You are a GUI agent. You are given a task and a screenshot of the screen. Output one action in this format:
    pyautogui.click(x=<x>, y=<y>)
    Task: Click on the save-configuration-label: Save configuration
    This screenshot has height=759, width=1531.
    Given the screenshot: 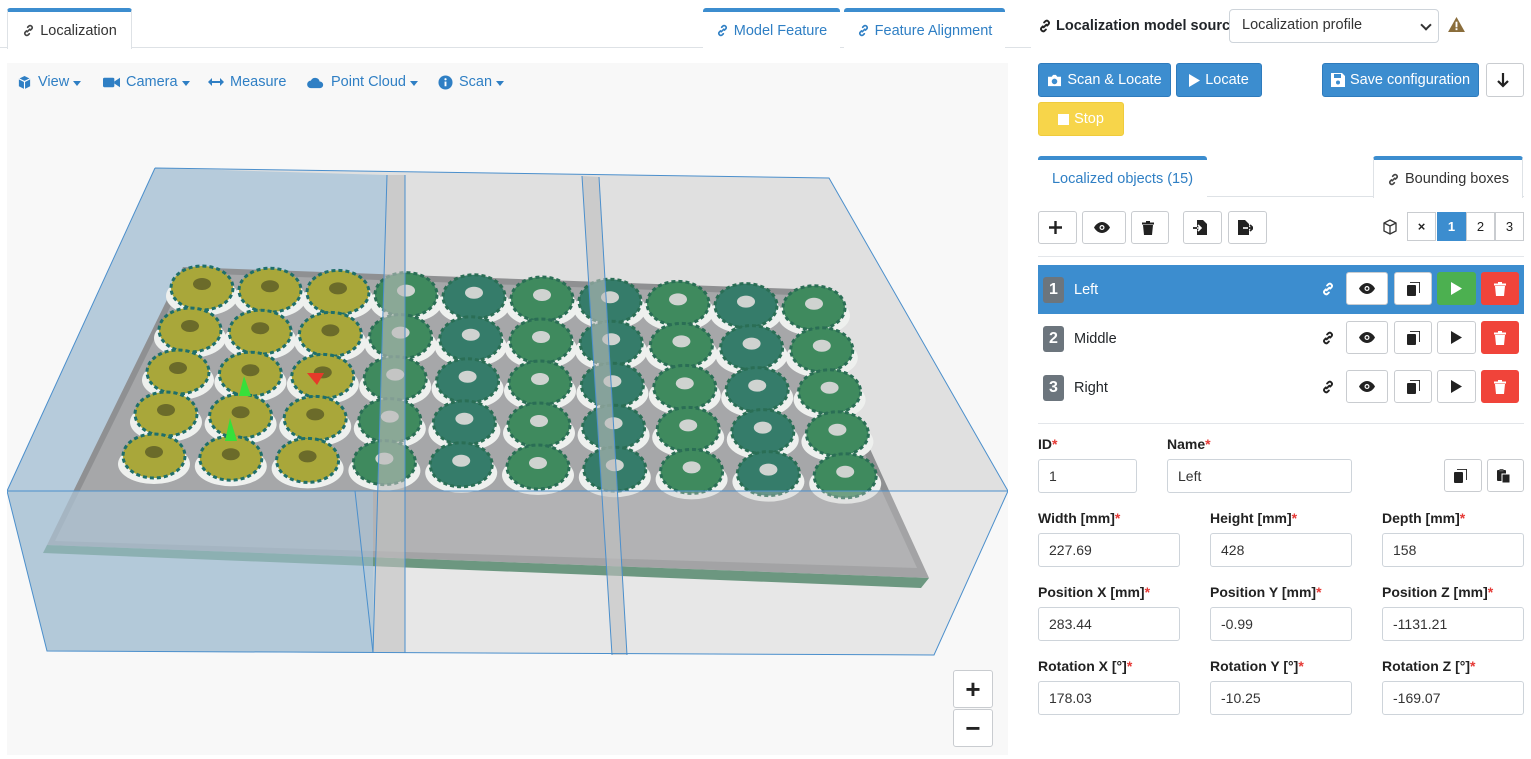 What is the action you would take?
    pyautogui.click(x=1410, y=80)
    